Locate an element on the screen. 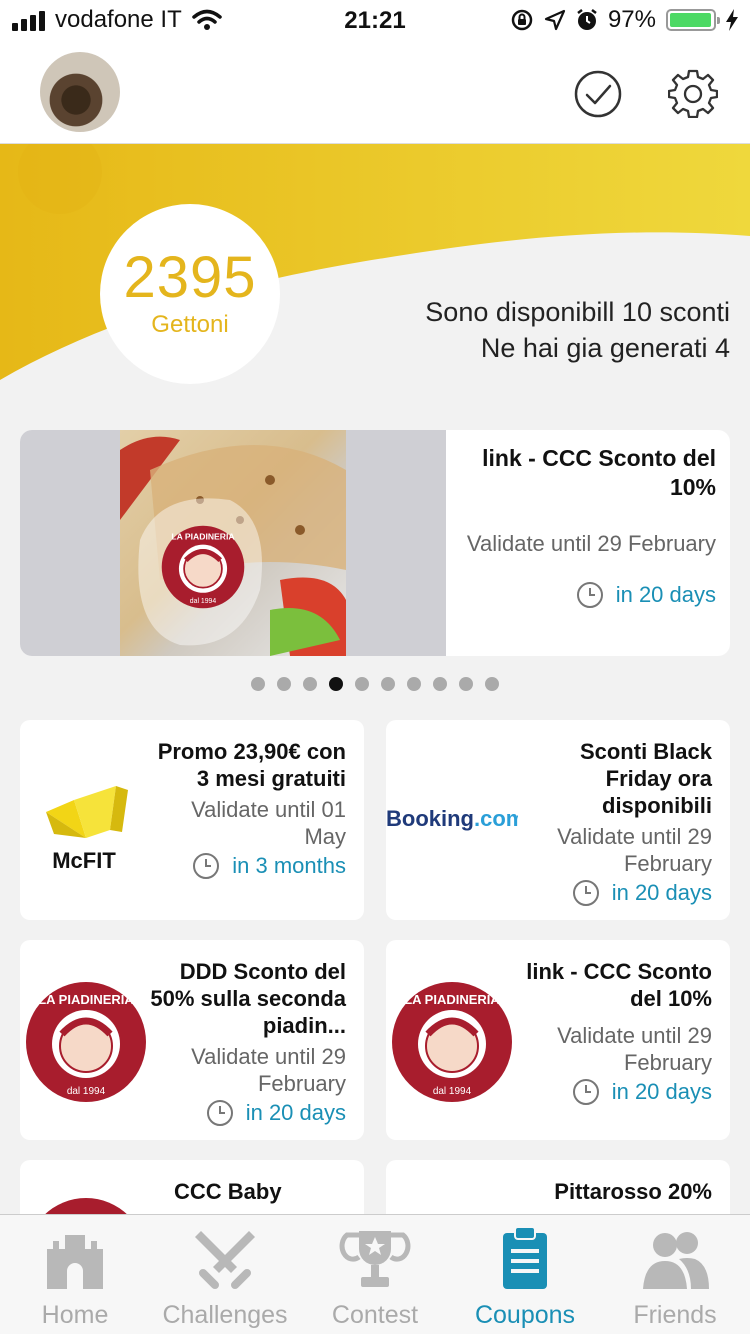 The image size is (750, 1334). available-discounts-text: Sono disponibill 10 sconti is located at coordinates (577, 312).